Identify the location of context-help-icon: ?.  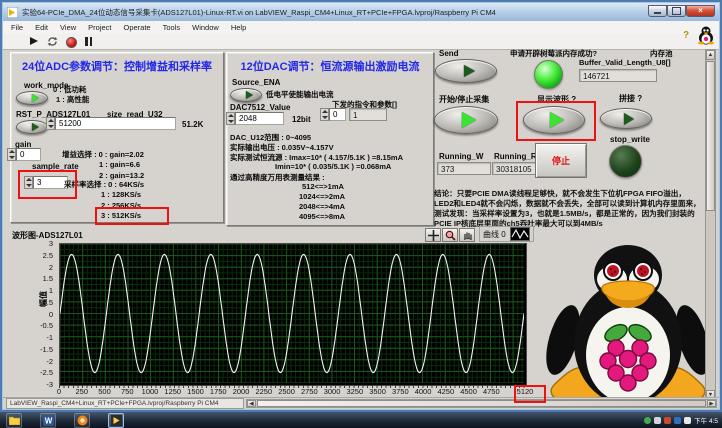
(686, 35).